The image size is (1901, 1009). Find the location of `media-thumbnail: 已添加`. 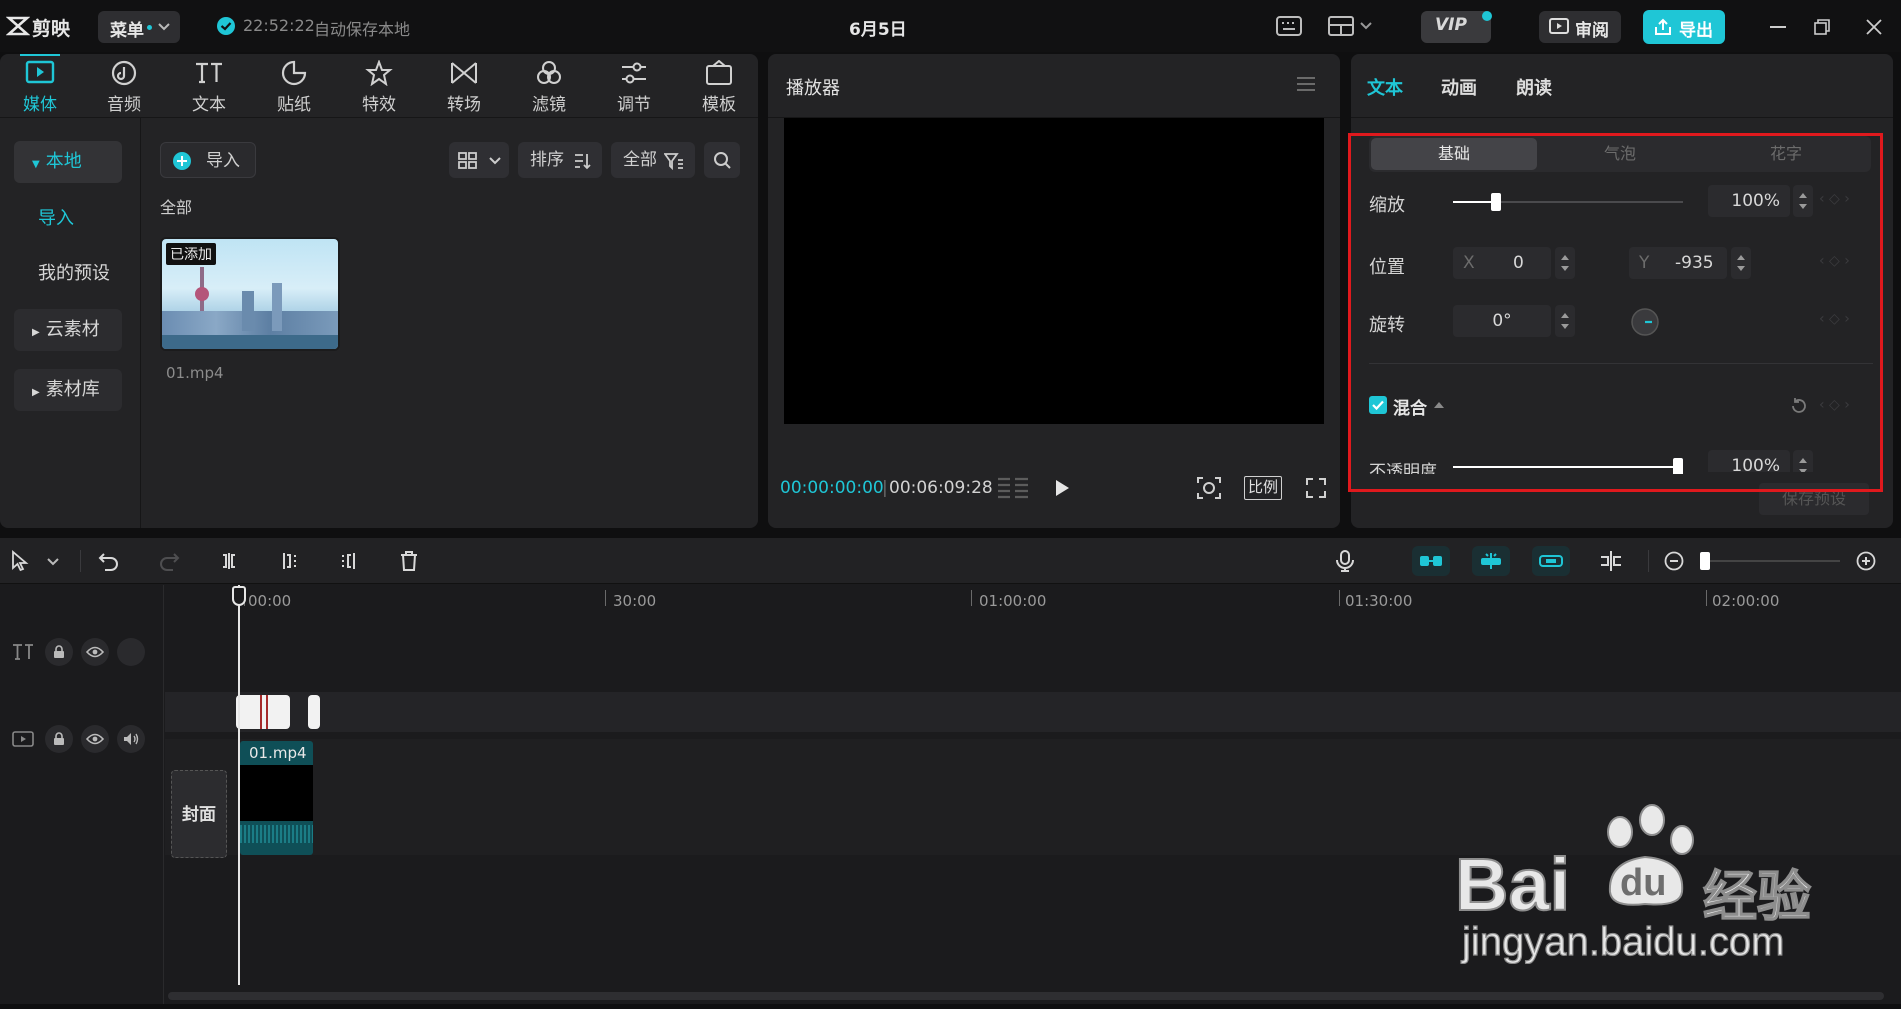

media-thumbnail: 已添加 is located at coordinates (250, 294).